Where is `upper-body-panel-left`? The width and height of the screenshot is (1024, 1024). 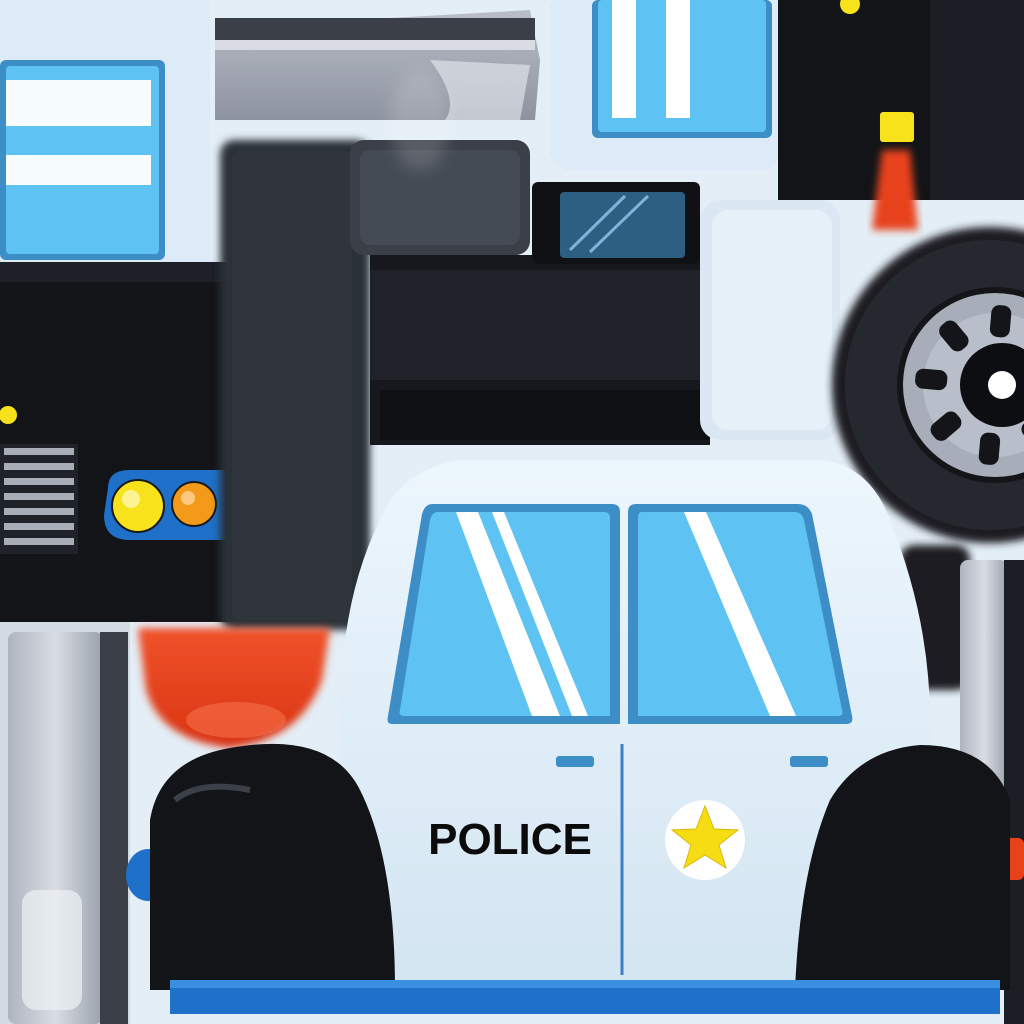
upper-body-panel-left is located at coordinates (105, 140).